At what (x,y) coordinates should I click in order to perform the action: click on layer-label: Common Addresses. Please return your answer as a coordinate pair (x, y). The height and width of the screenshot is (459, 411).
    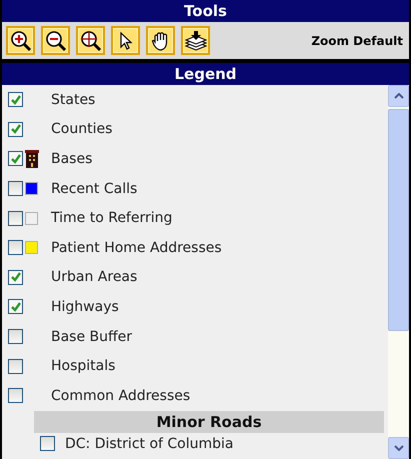
    Looking at the image, I should click on (120, 396).